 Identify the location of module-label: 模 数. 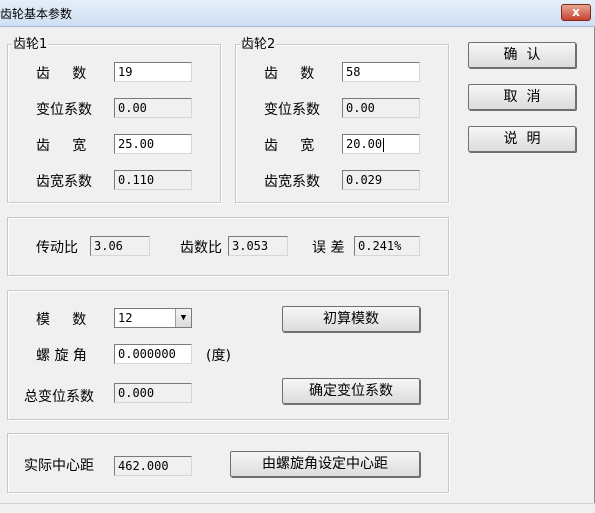
(61, 320).